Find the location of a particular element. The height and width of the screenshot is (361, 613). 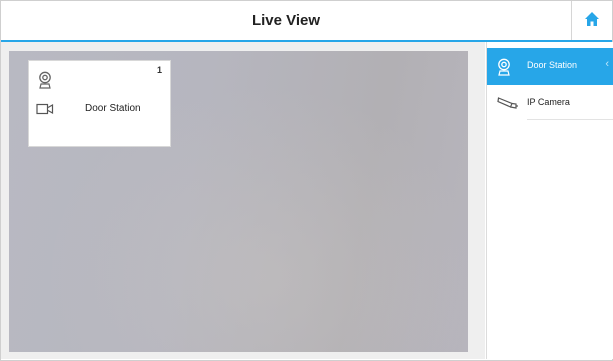

header-bar: Live View is located at coordinates (306, 21).